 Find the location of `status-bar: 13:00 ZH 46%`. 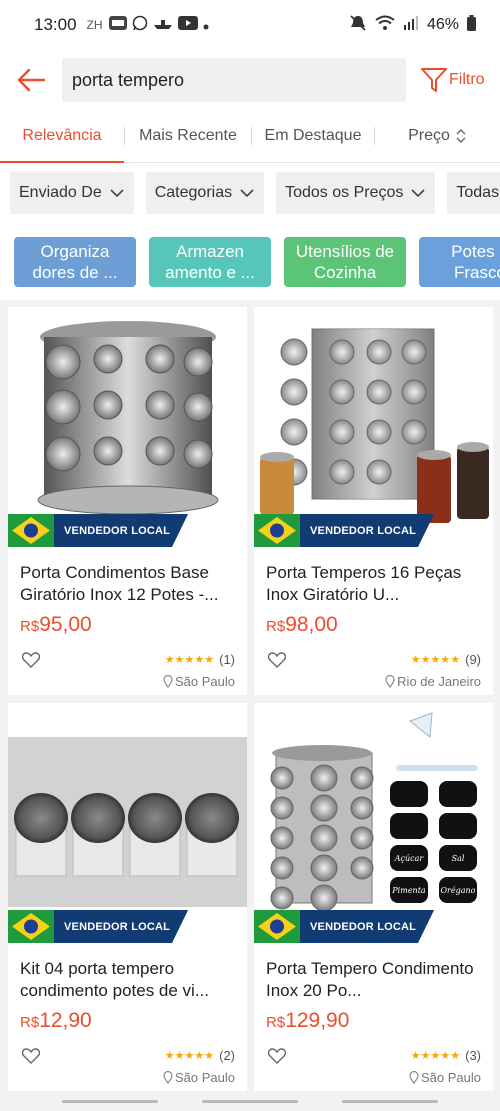

status-bar: 13:00 ZH 46% is located at coordinates (250, 25).